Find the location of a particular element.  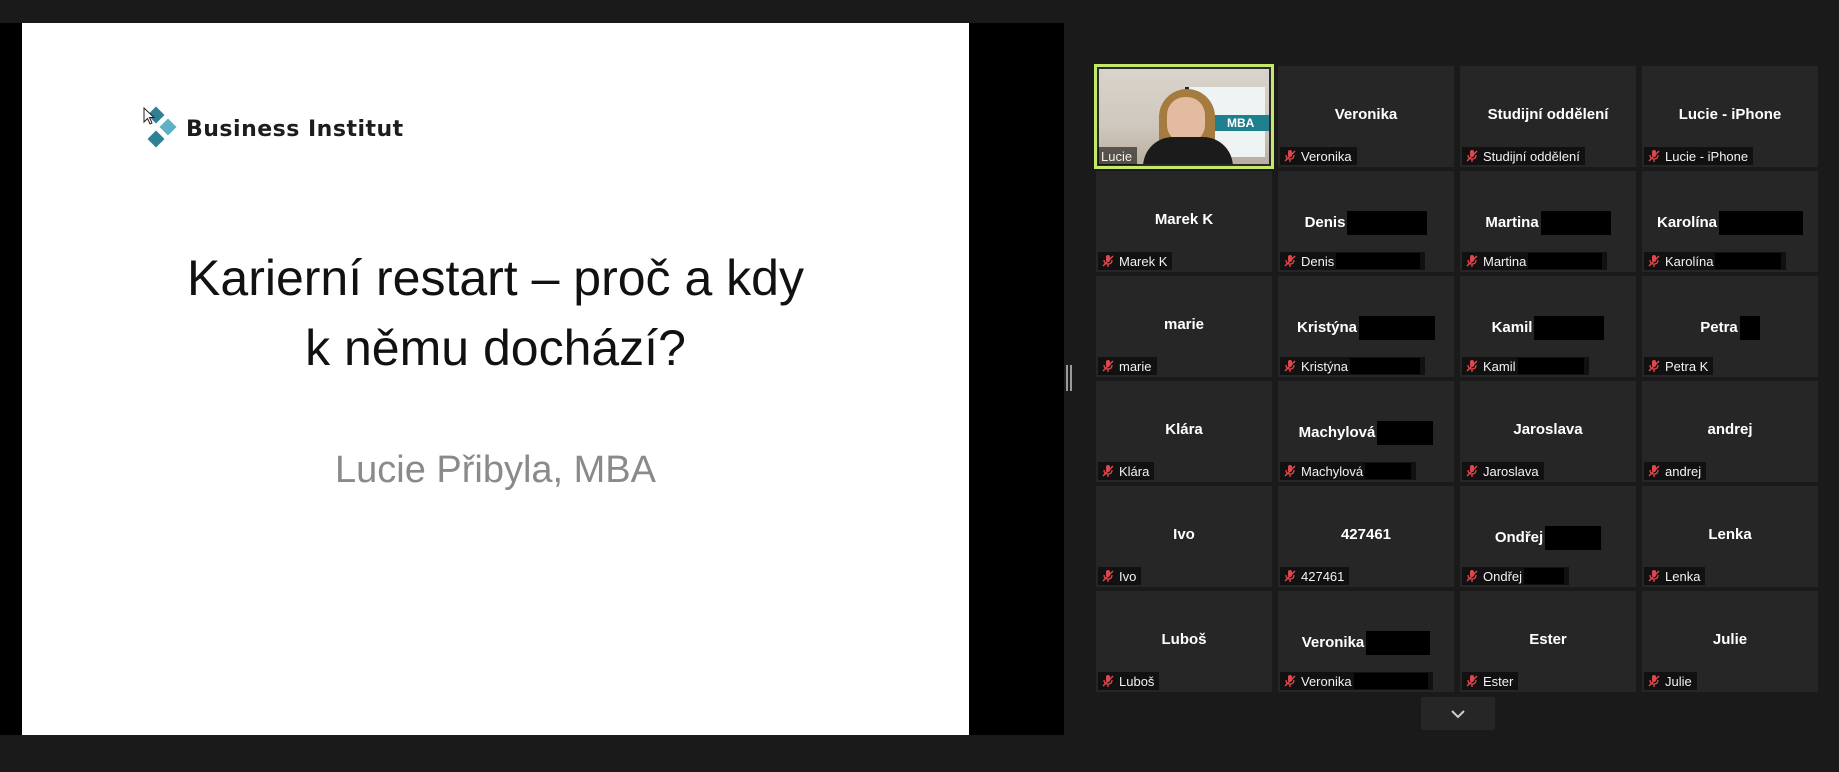

participant-name-label: 427461 is located at coordinates (1315, 576).